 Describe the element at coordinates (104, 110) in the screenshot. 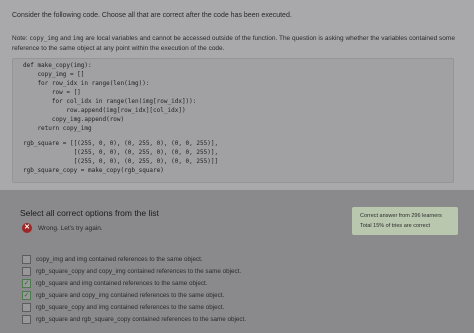

I see `code-line: row.append(img[row_idx][col_idx])` at that location.